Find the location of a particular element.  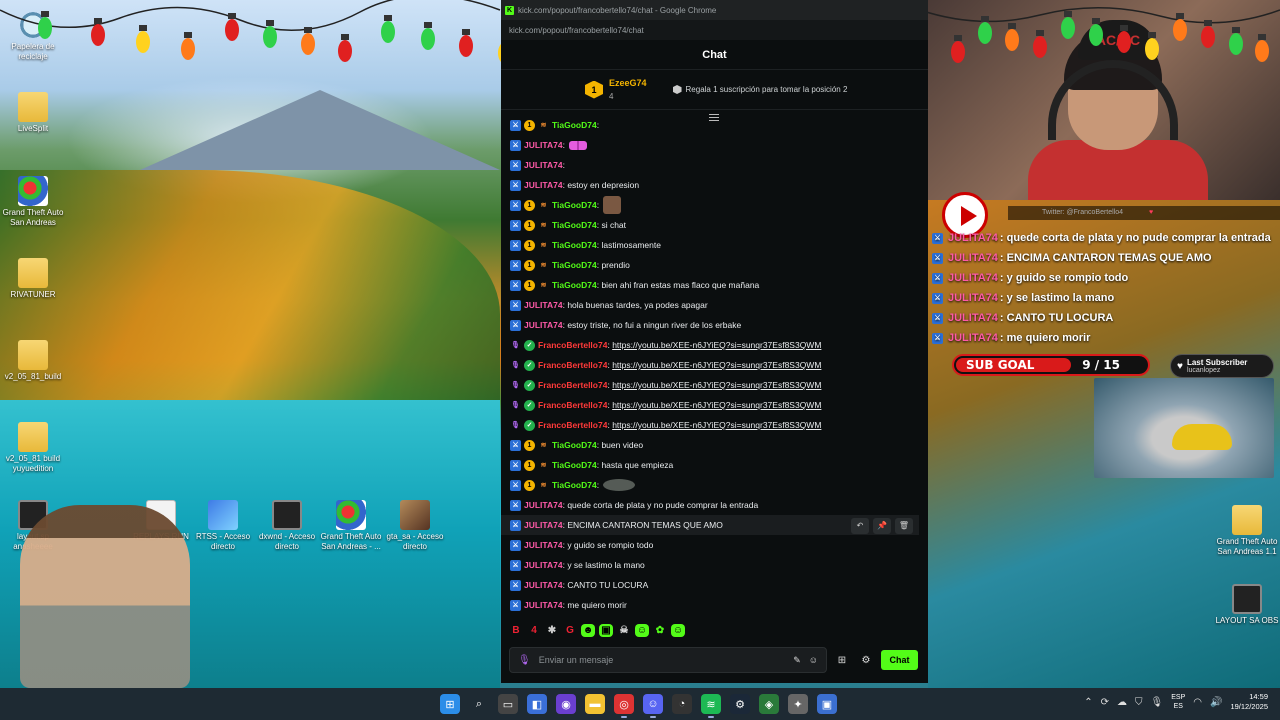

network-icon: ⟳ is located at coordinates (1105, 702).